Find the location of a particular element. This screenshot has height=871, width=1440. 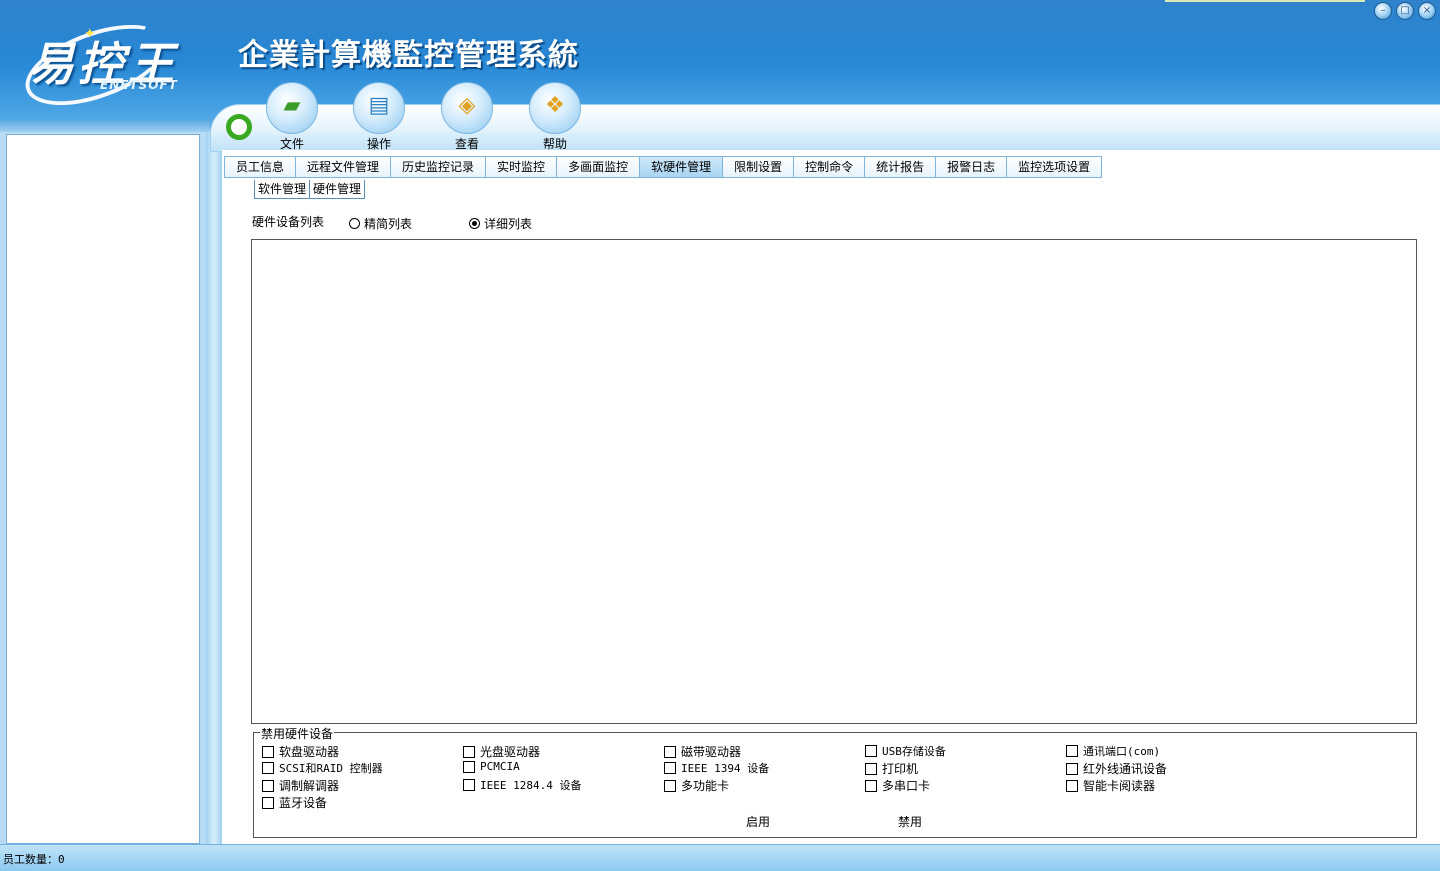

enable-button: 启用 is located at coordinates (758, 821).